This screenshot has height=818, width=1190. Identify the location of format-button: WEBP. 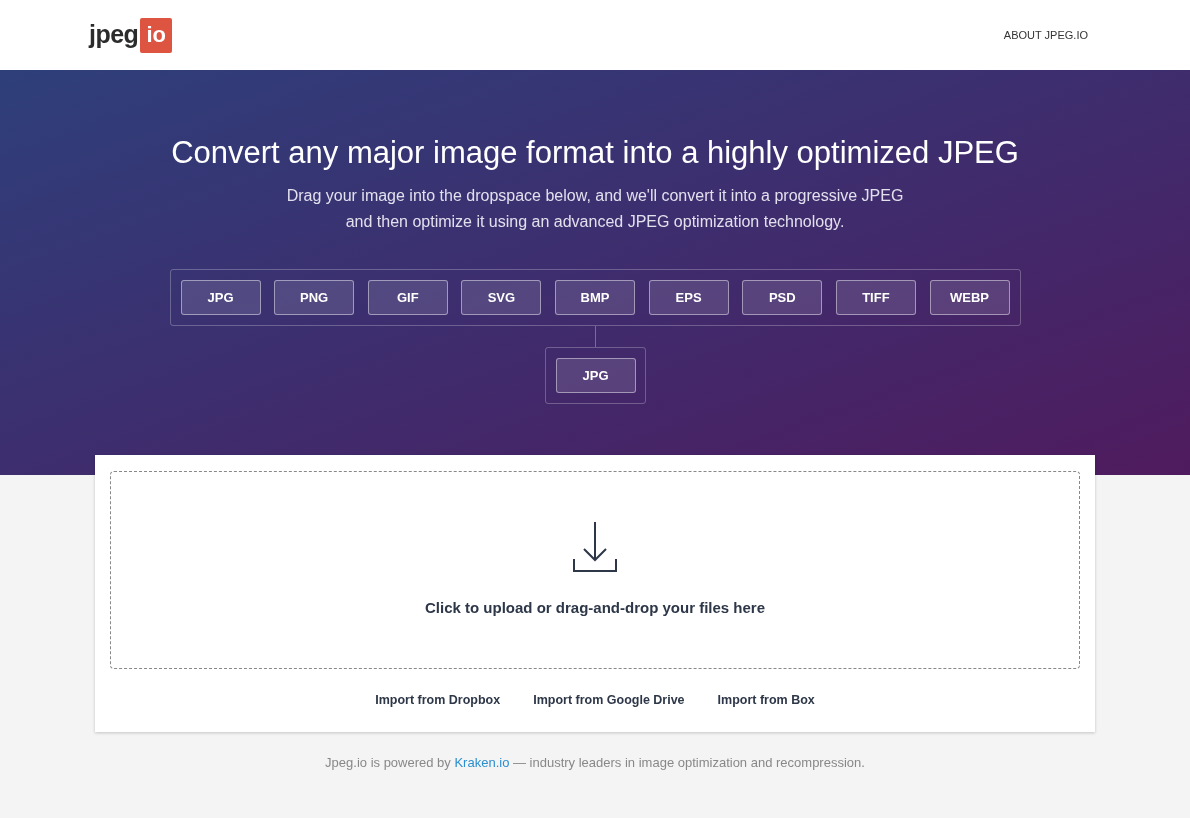
(969, 298).